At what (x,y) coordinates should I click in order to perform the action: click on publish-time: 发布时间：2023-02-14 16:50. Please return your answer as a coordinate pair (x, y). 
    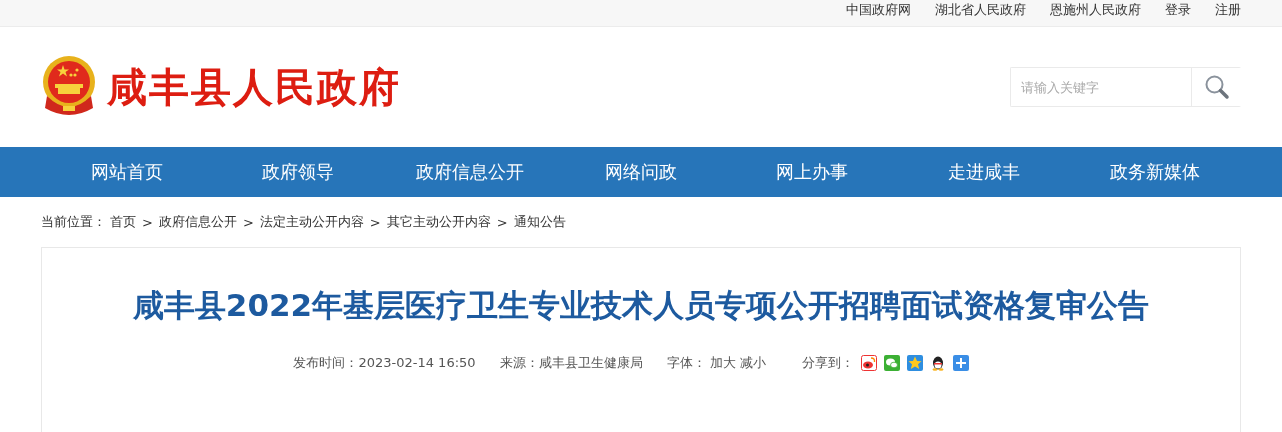
    Looking at the image, I should click on (384, 363).